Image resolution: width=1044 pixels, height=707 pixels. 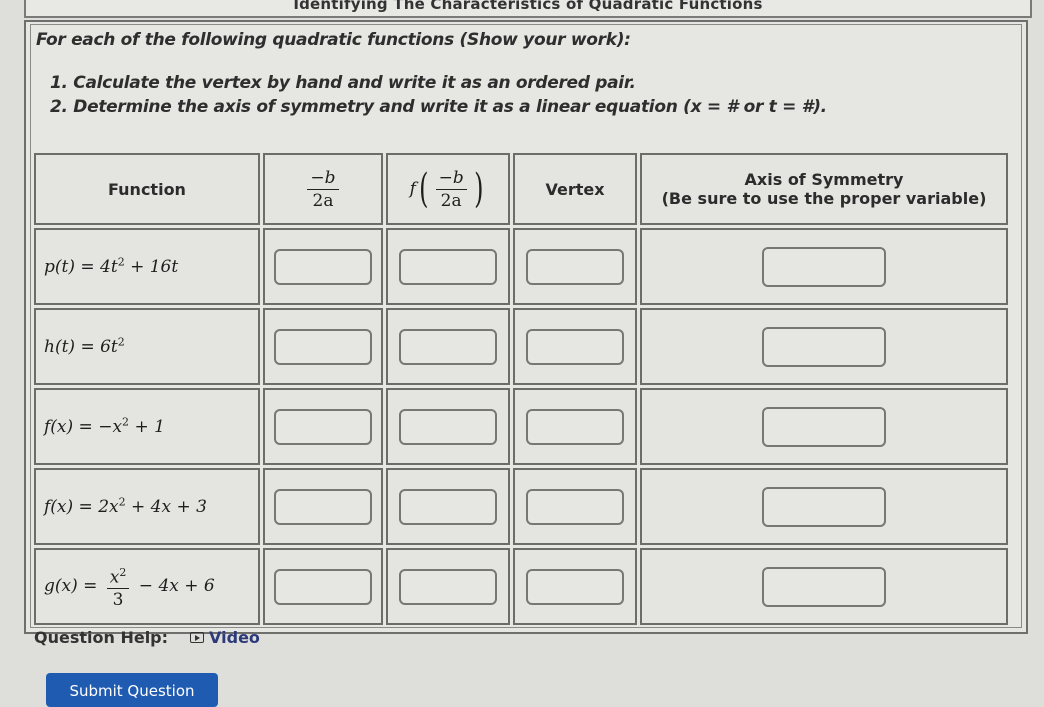 I want to click on axis-header-line1: Axis of Symmetry, so click(x=824, y=179).